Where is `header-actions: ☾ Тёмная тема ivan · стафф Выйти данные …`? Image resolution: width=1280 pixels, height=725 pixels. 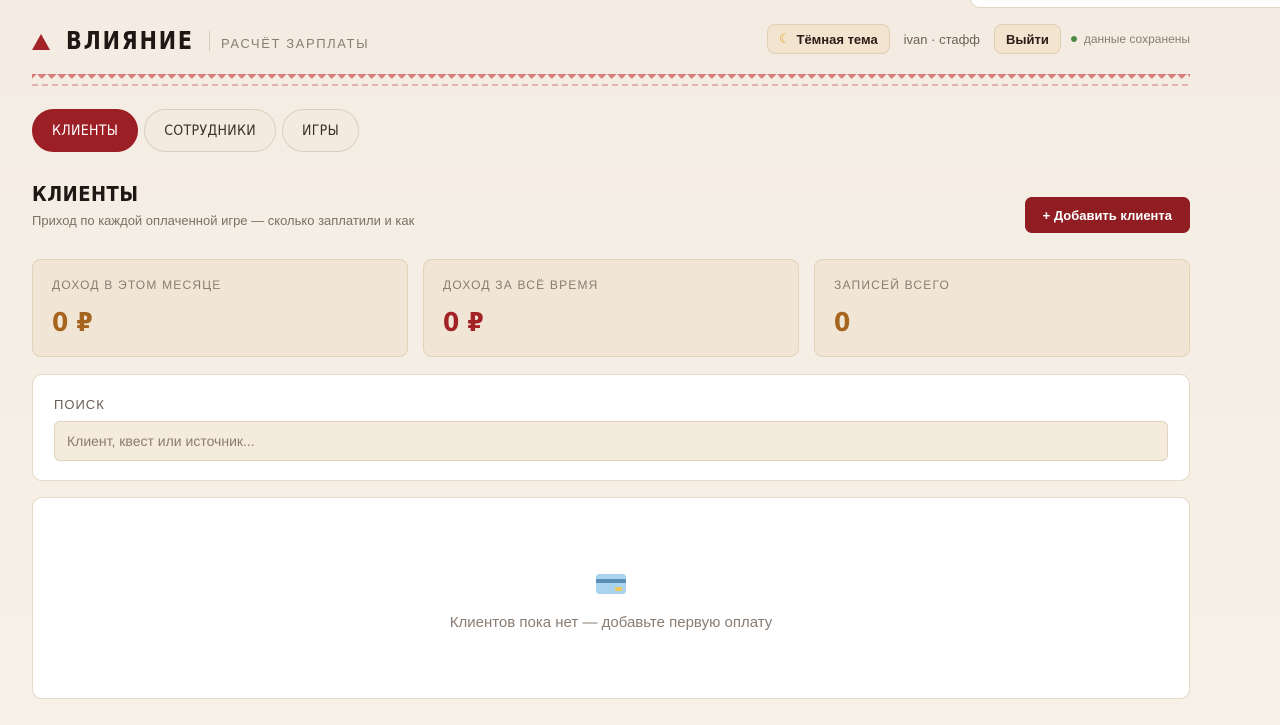
header-actions: ☾ Тёмная тема ivan · стафф Выйти данные … is located at coordinates (978, 39).